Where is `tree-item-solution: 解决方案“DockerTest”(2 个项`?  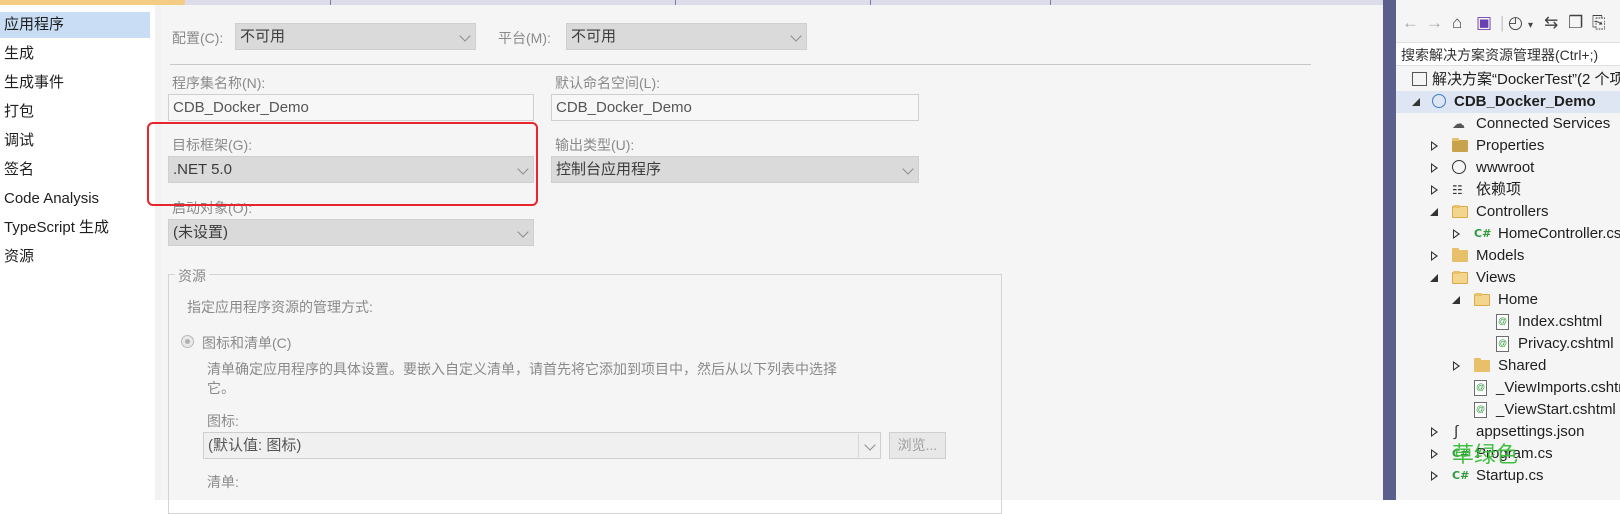
tree-item-solution: 解决方案“DockerTest”(2 个项 is located at coordinates (1508, 80).